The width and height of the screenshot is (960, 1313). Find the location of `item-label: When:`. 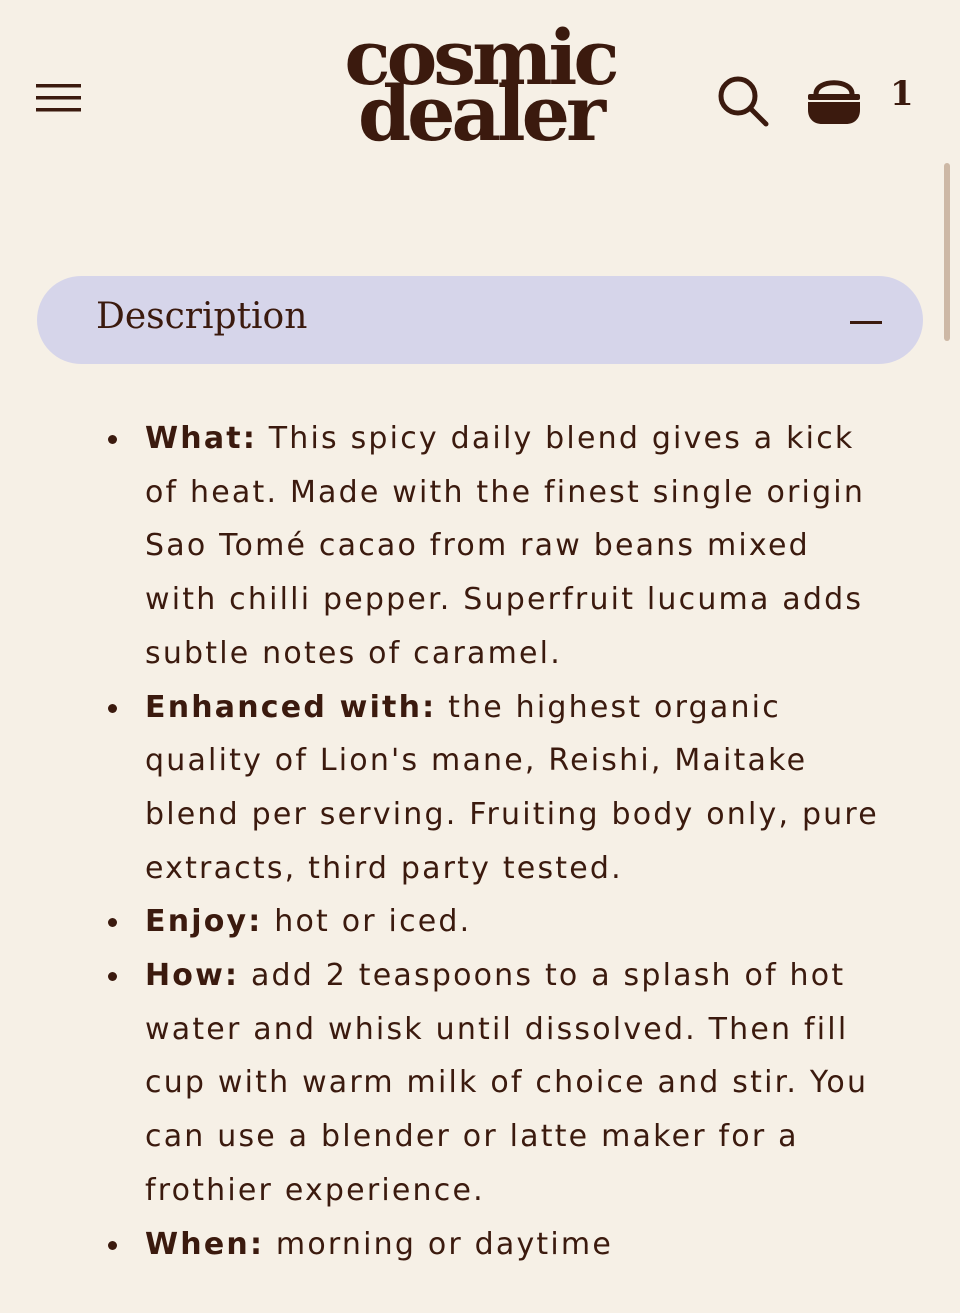

item-label: When: is located at coordinates (205, 1244).